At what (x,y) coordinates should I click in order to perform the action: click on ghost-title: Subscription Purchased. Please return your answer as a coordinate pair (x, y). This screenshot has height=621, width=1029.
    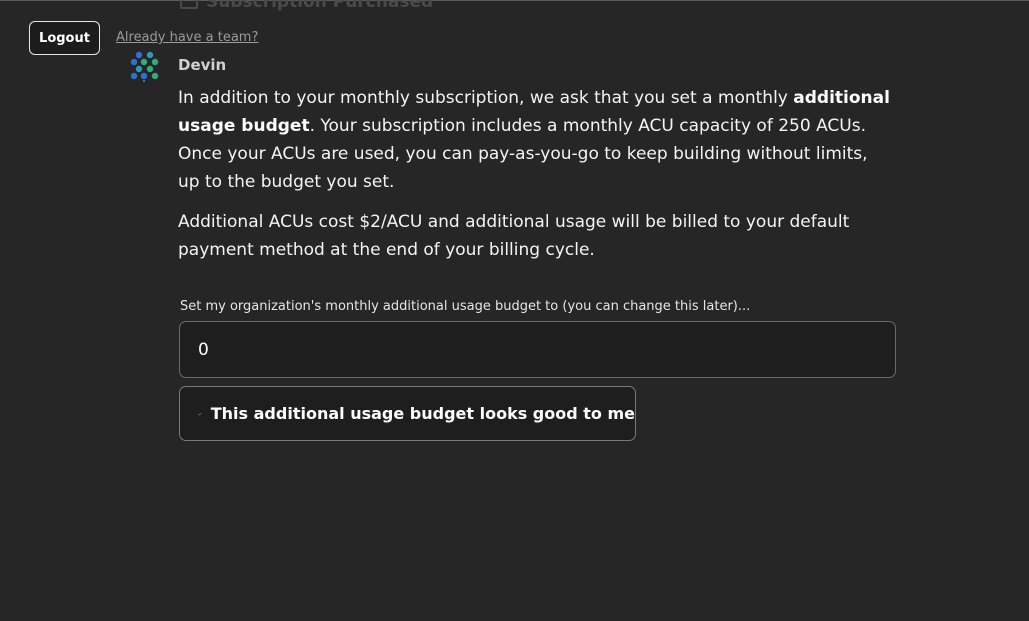
    Looking at the image, I should click on (320, 6).